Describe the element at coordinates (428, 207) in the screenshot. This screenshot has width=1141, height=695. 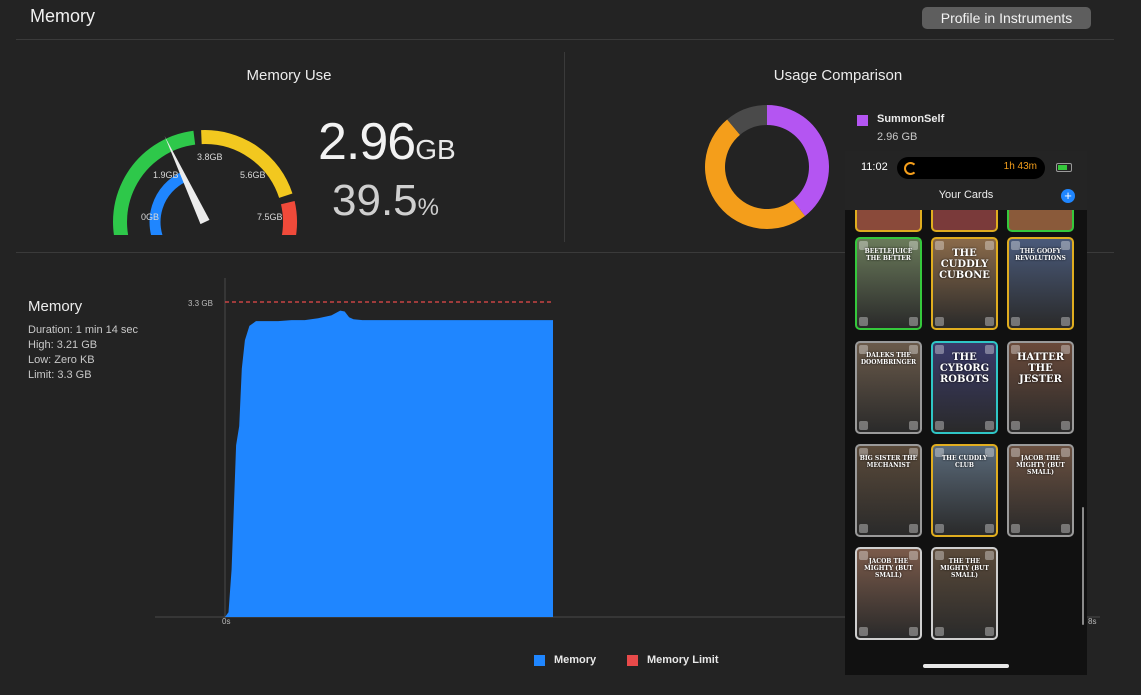
I see `memory-percent-unit: %` at that location.